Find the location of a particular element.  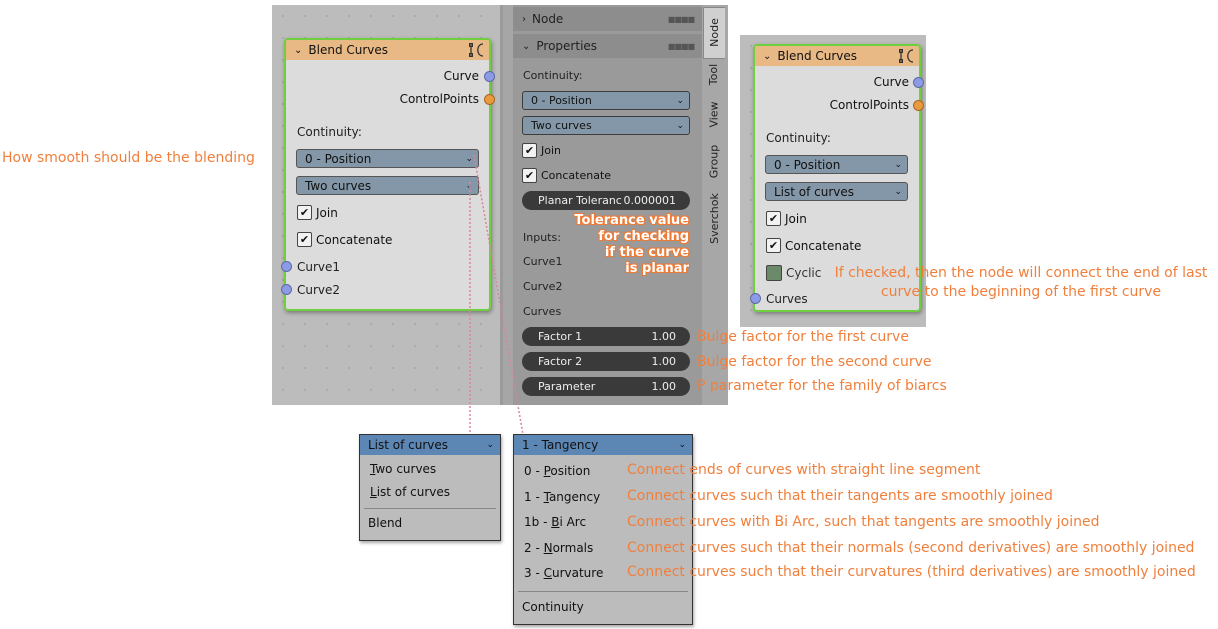

menu-item-curvature: 3 - Curvature is located at coordinates (563, 573).